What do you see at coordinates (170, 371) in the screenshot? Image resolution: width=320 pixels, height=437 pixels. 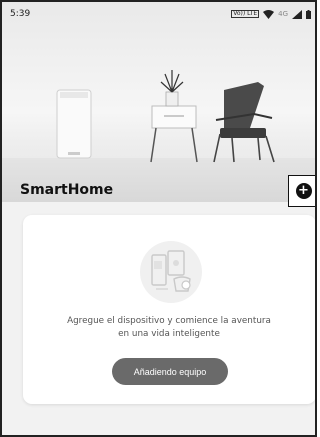 I see `add-device-button: Añadiendo equipo` at bounding box center [170, 371].